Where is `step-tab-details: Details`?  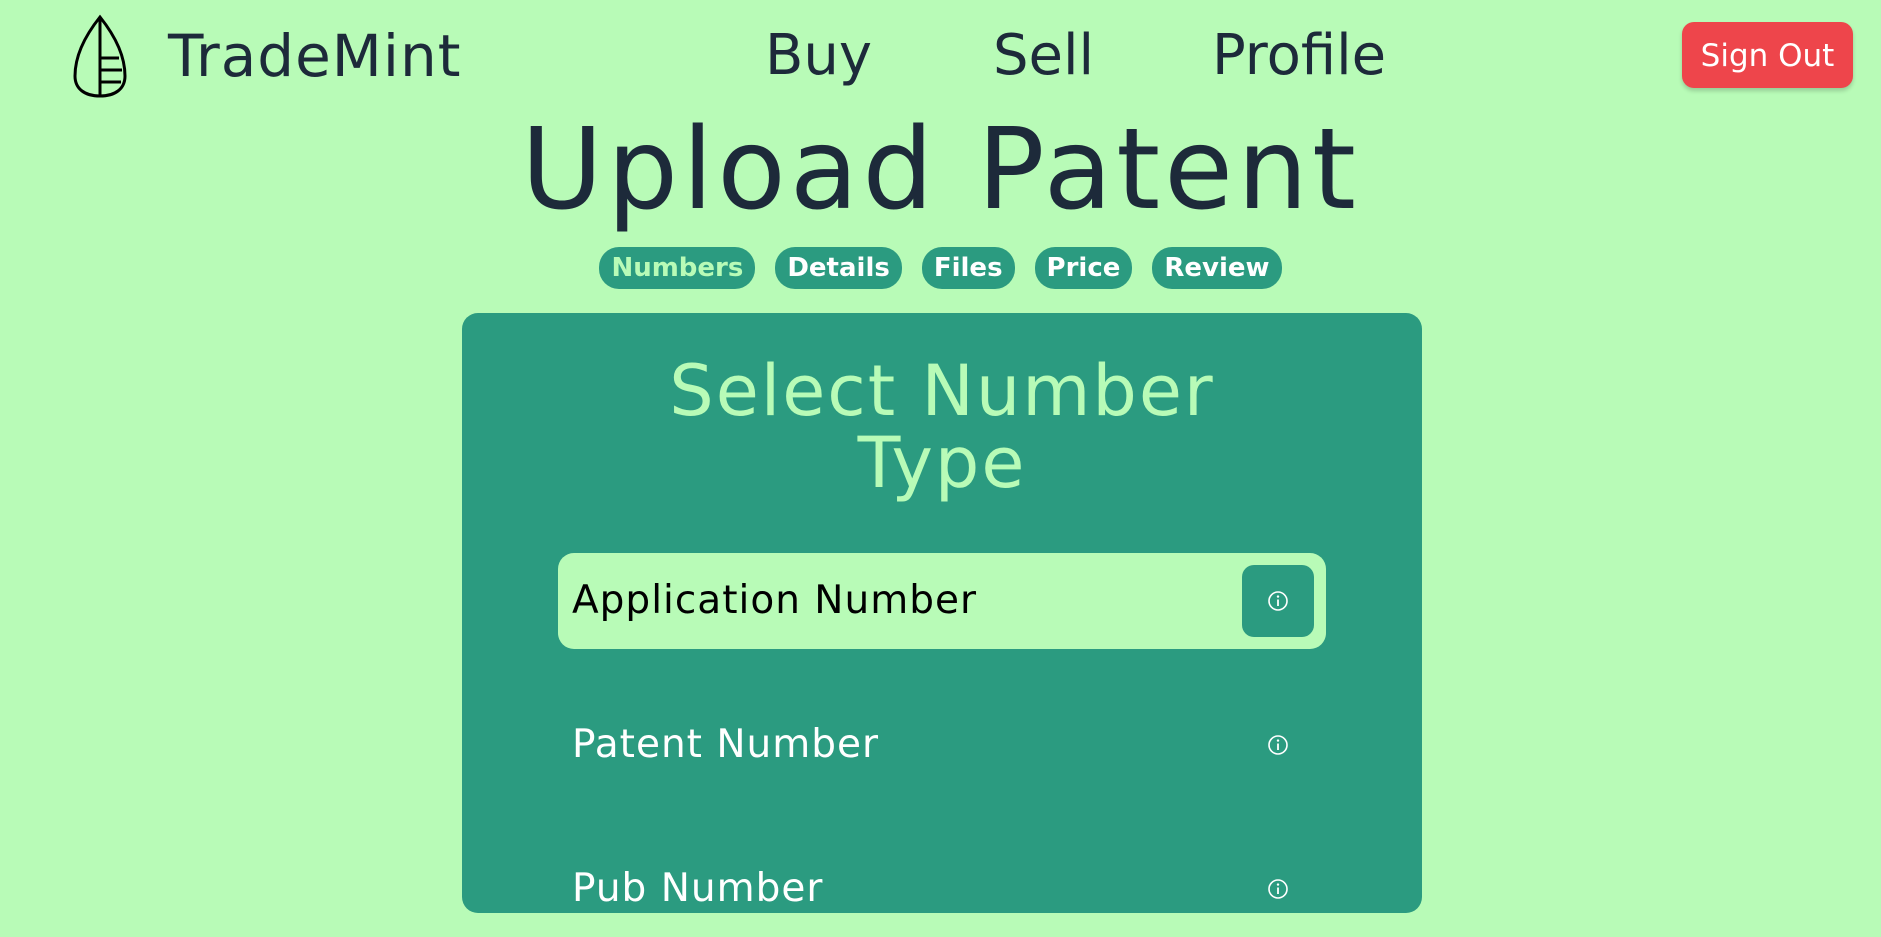 step-tab-details: Details is located at coordinates (838, 268).